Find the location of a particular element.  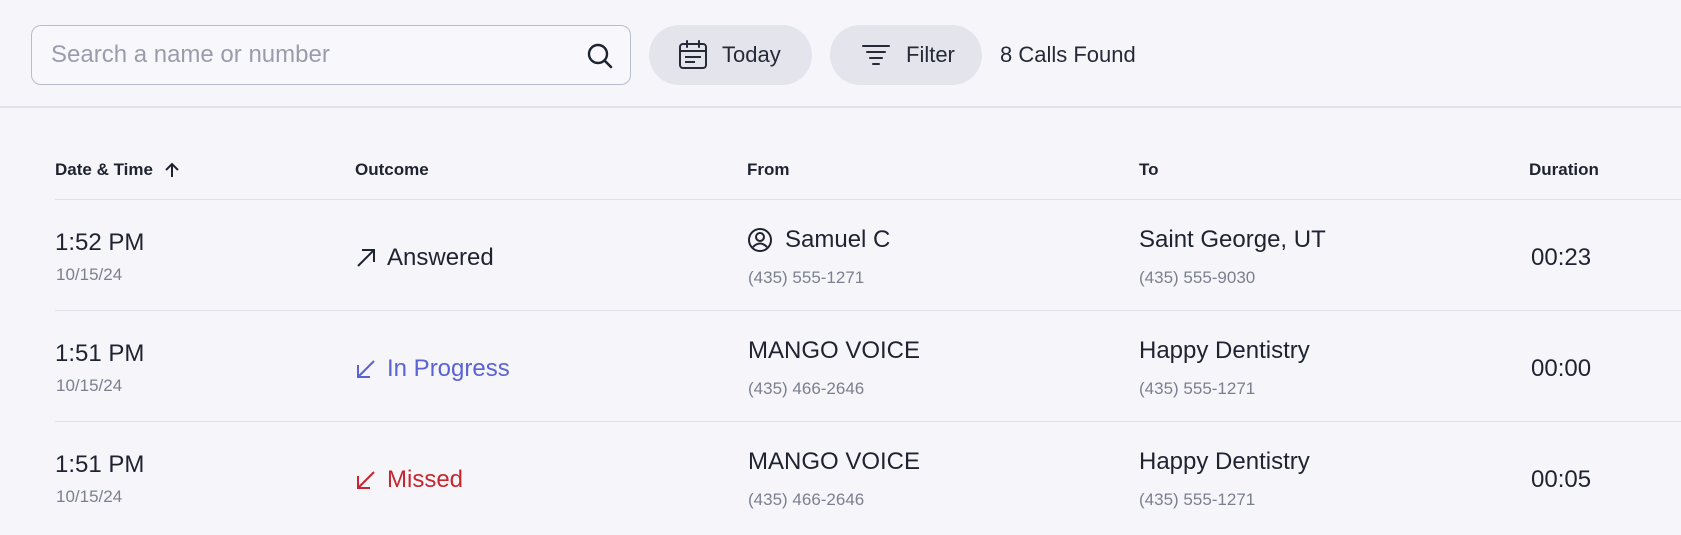

column-datetime-label: Date & Time is located at coordinates (104, 169).